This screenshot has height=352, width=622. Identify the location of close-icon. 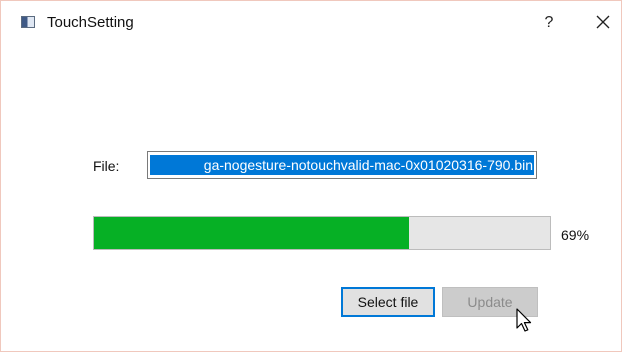
(603, 22).